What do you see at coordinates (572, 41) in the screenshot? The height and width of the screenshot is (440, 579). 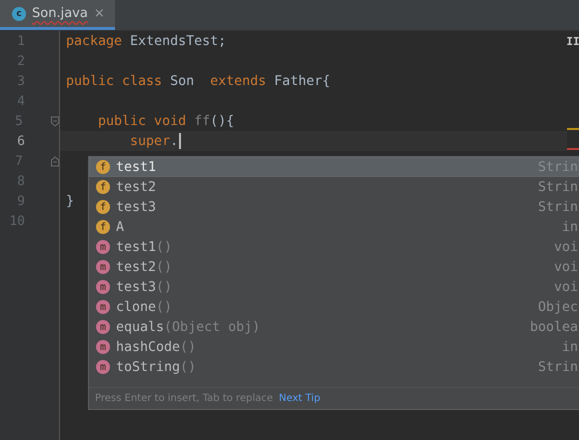 I see `reader-mode-icon: II` at bounding box center [572, 41].